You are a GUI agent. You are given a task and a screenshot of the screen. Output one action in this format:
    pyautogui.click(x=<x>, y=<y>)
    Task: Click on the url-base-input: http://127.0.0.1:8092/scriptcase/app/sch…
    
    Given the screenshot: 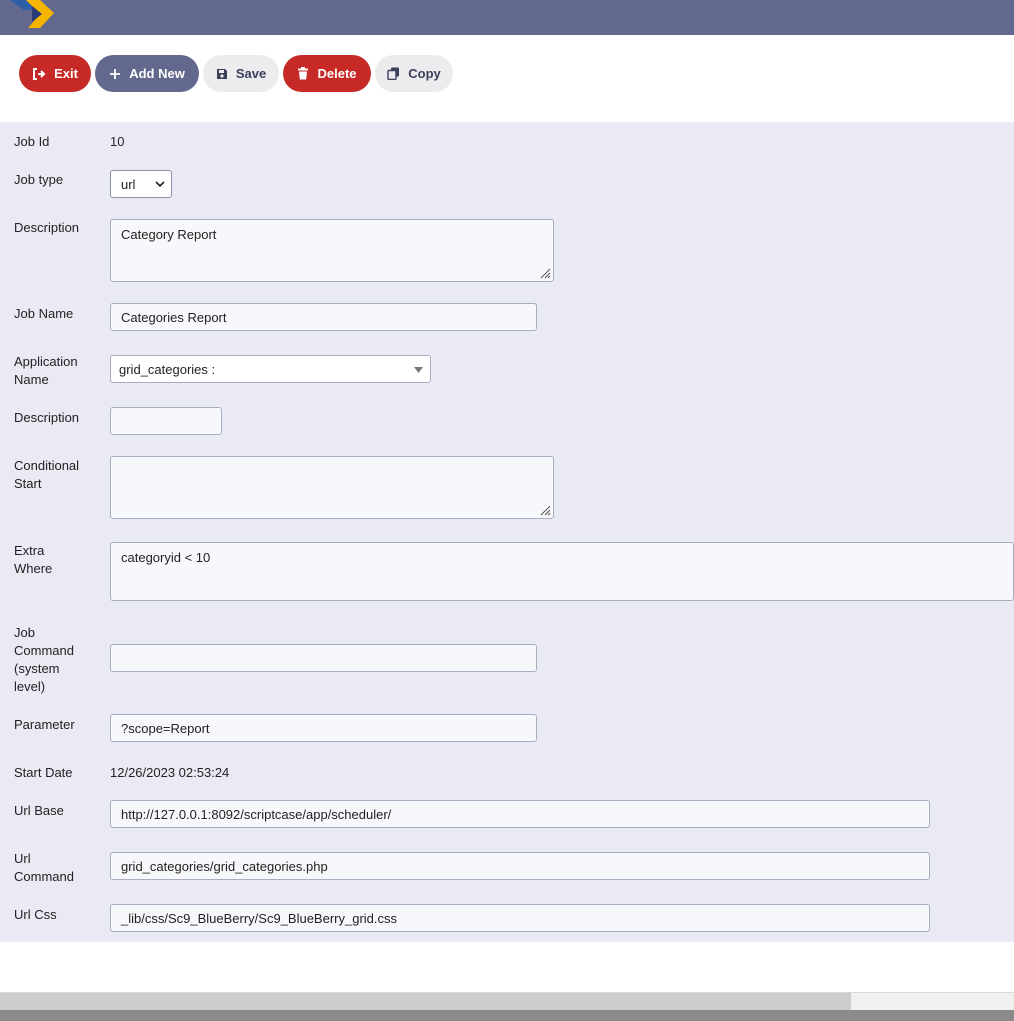 What is the action you would take?
    pyautogui.click(x=520, y=814)
    